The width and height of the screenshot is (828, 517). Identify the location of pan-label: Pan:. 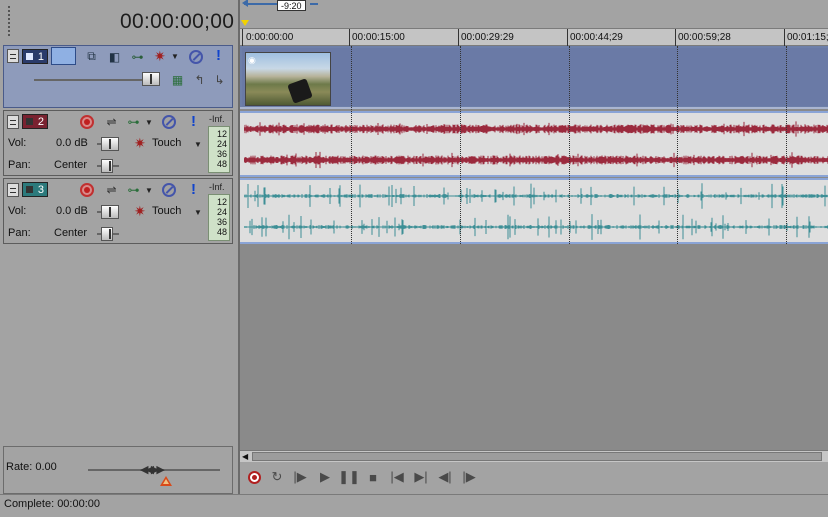
(19, 233).